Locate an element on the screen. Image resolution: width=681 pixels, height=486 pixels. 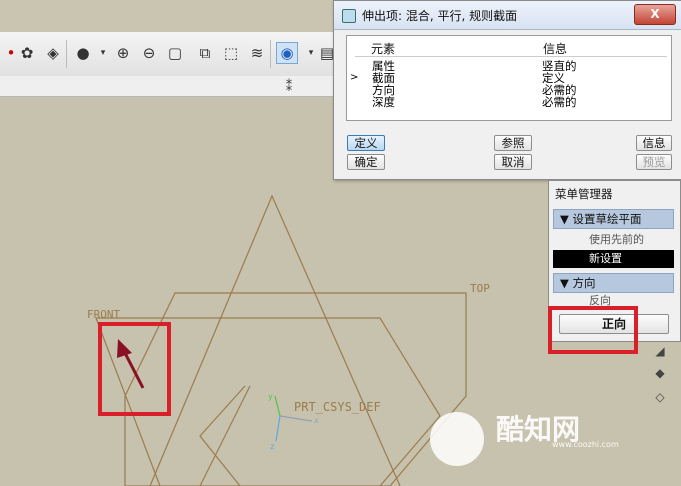
orient-icon: ⬚ is located at coordinates (231, 53).